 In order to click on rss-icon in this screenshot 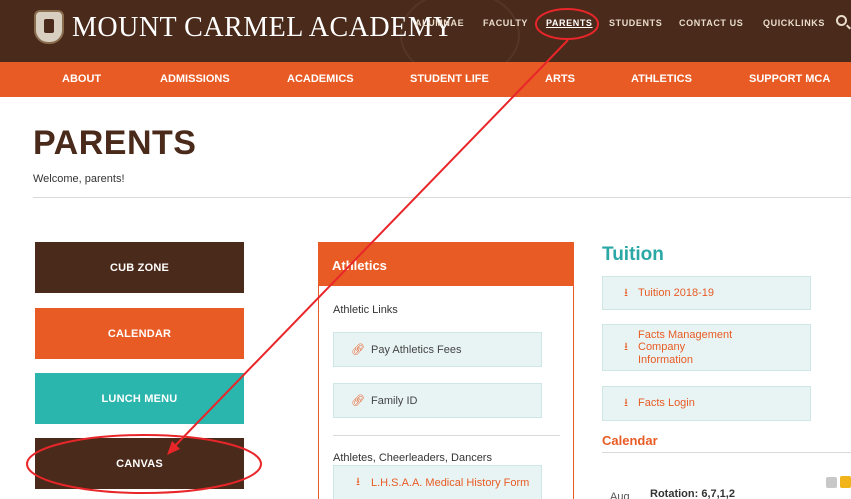, I will do `click(831, 482)`.